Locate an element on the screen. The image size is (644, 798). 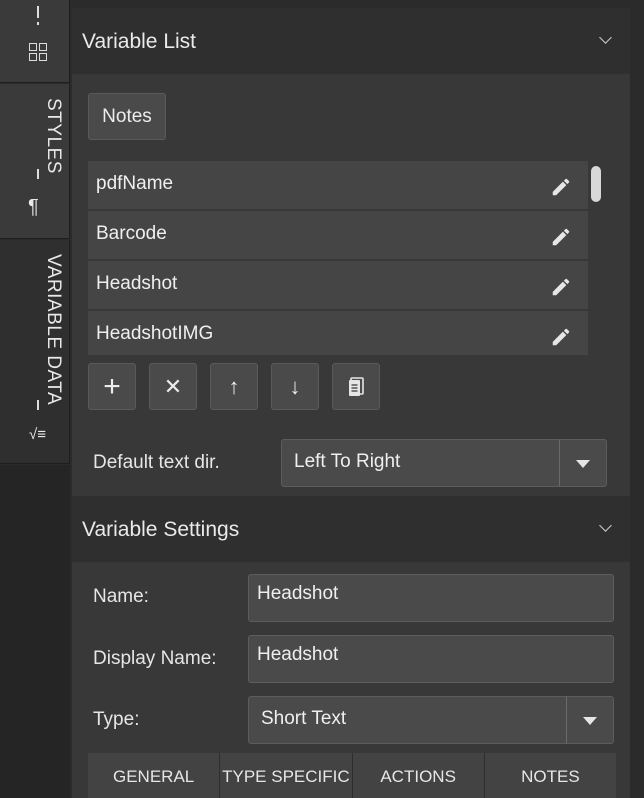
dash-separator-lower is located at coordinates (38, 23).